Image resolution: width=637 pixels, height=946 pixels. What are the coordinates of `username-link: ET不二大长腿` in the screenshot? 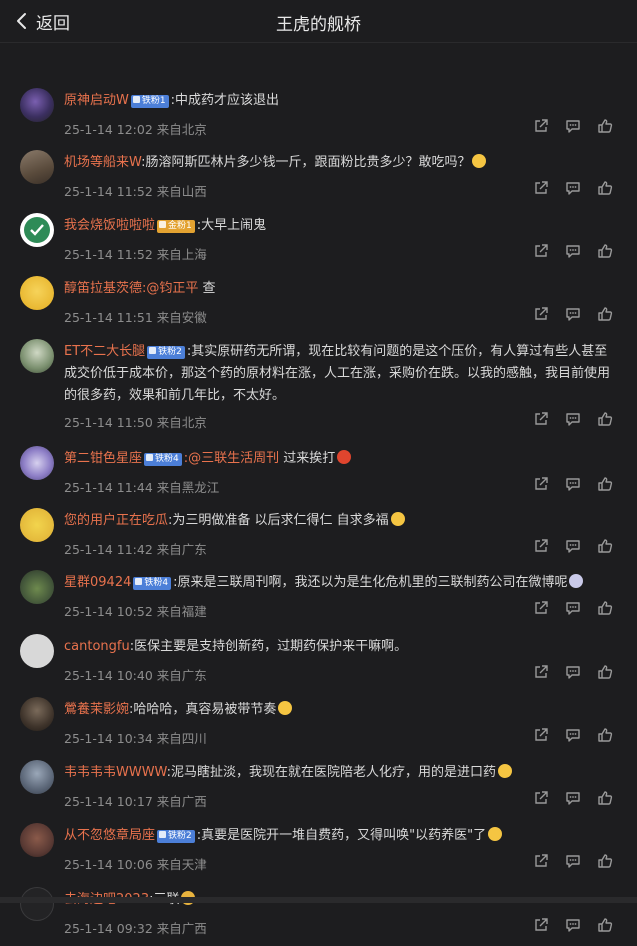 It's located at (104, 351).